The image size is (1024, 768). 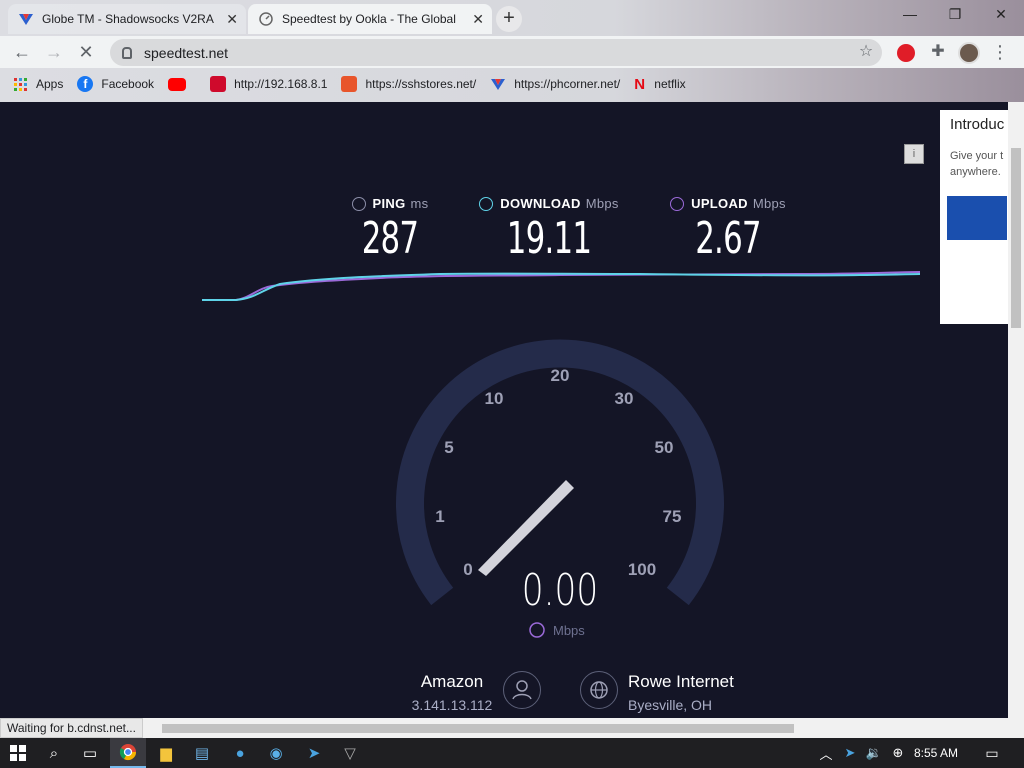 What do you see at coordinates (955, 16) in the screenshot?
I see `restore-icon: ❐` at bounding box center [955, 16].